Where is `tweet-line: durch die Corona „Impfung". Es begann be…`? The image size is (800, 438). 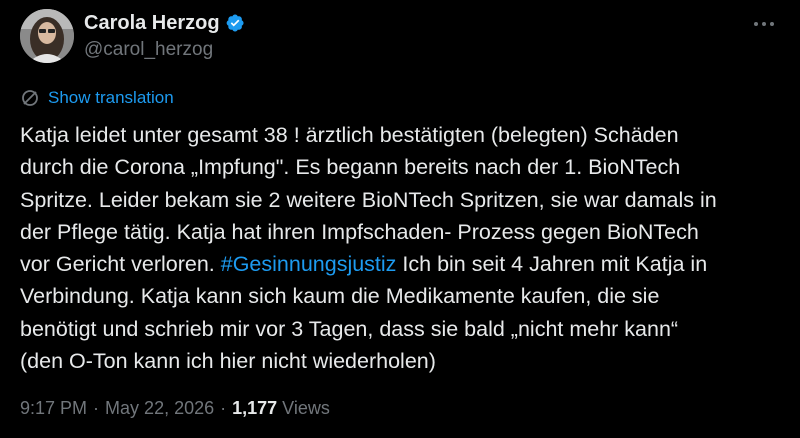 tweet-line: durch die Corona „Impfung". Es begann be… is located at coordinates (350, 167).